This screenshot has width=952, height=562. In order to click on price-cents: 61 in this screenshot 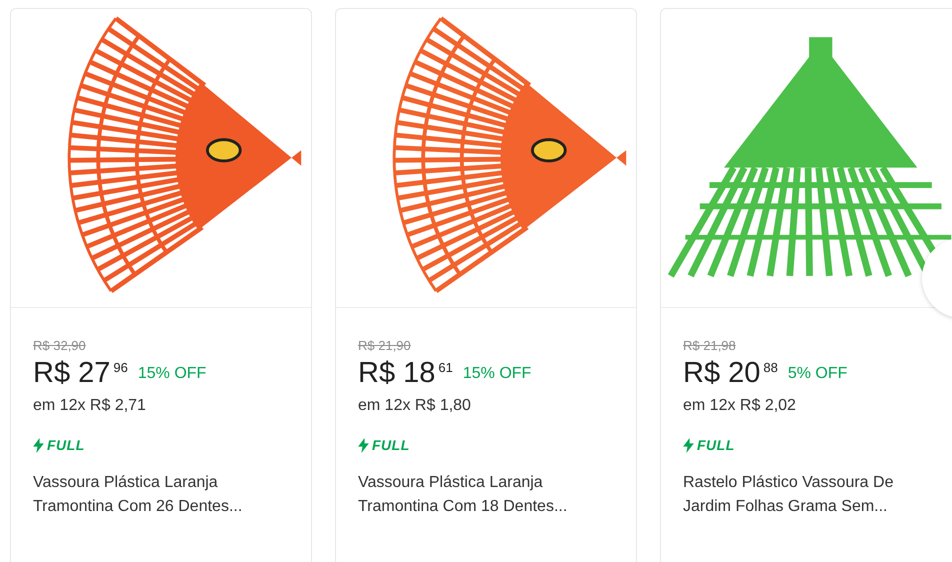, I will do `click(445, 367)`.